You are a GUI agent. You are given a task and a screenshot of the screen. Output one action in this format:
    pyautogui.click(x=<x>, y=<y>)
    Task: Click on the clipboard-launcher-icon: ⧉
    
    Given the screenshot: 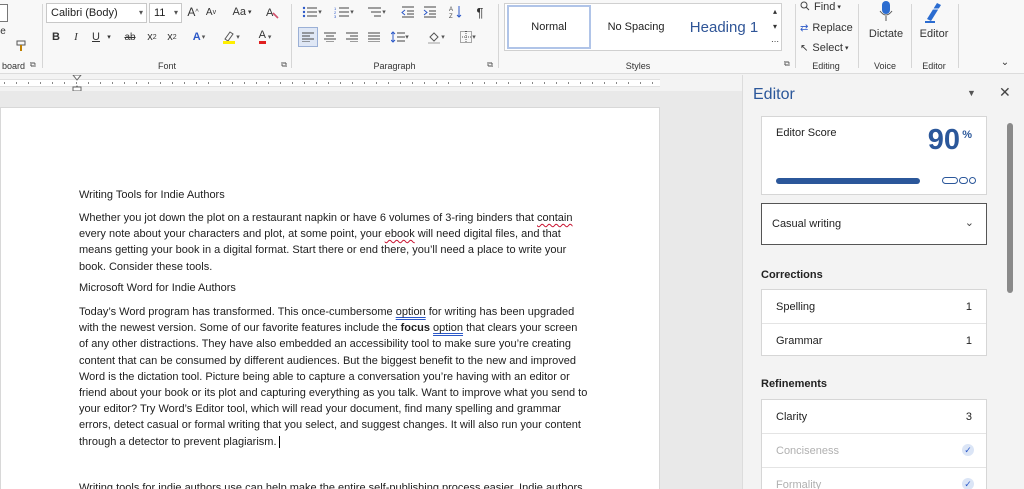 What is the action you would take?
    pyautogui.click(x=33, y=65)
    